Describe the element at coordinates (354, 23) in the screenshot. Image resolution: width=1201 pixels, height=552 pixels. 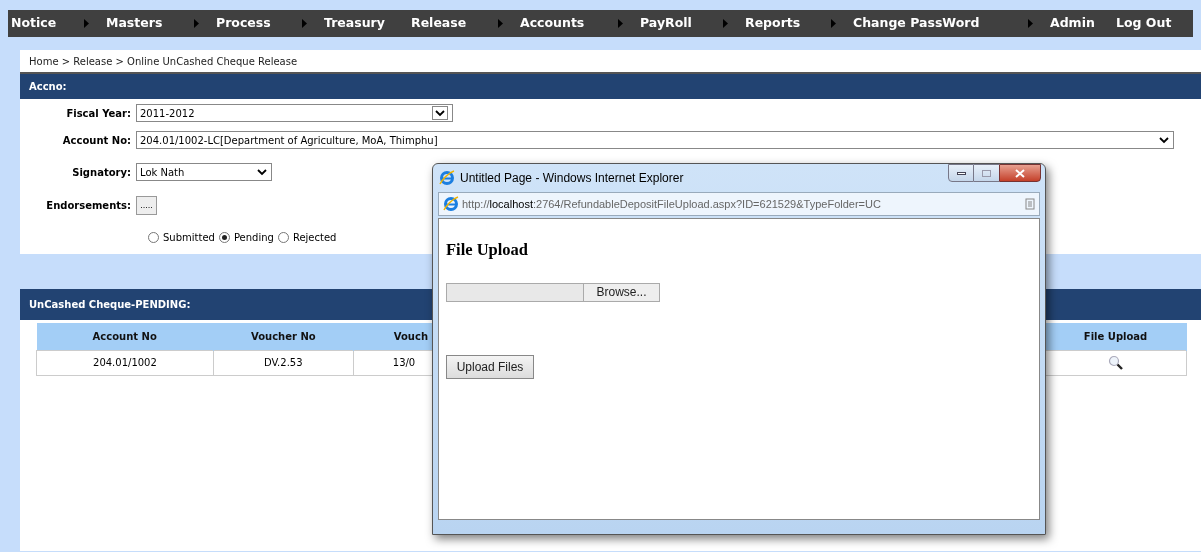
I see `menu-item: Treasury` at that location.